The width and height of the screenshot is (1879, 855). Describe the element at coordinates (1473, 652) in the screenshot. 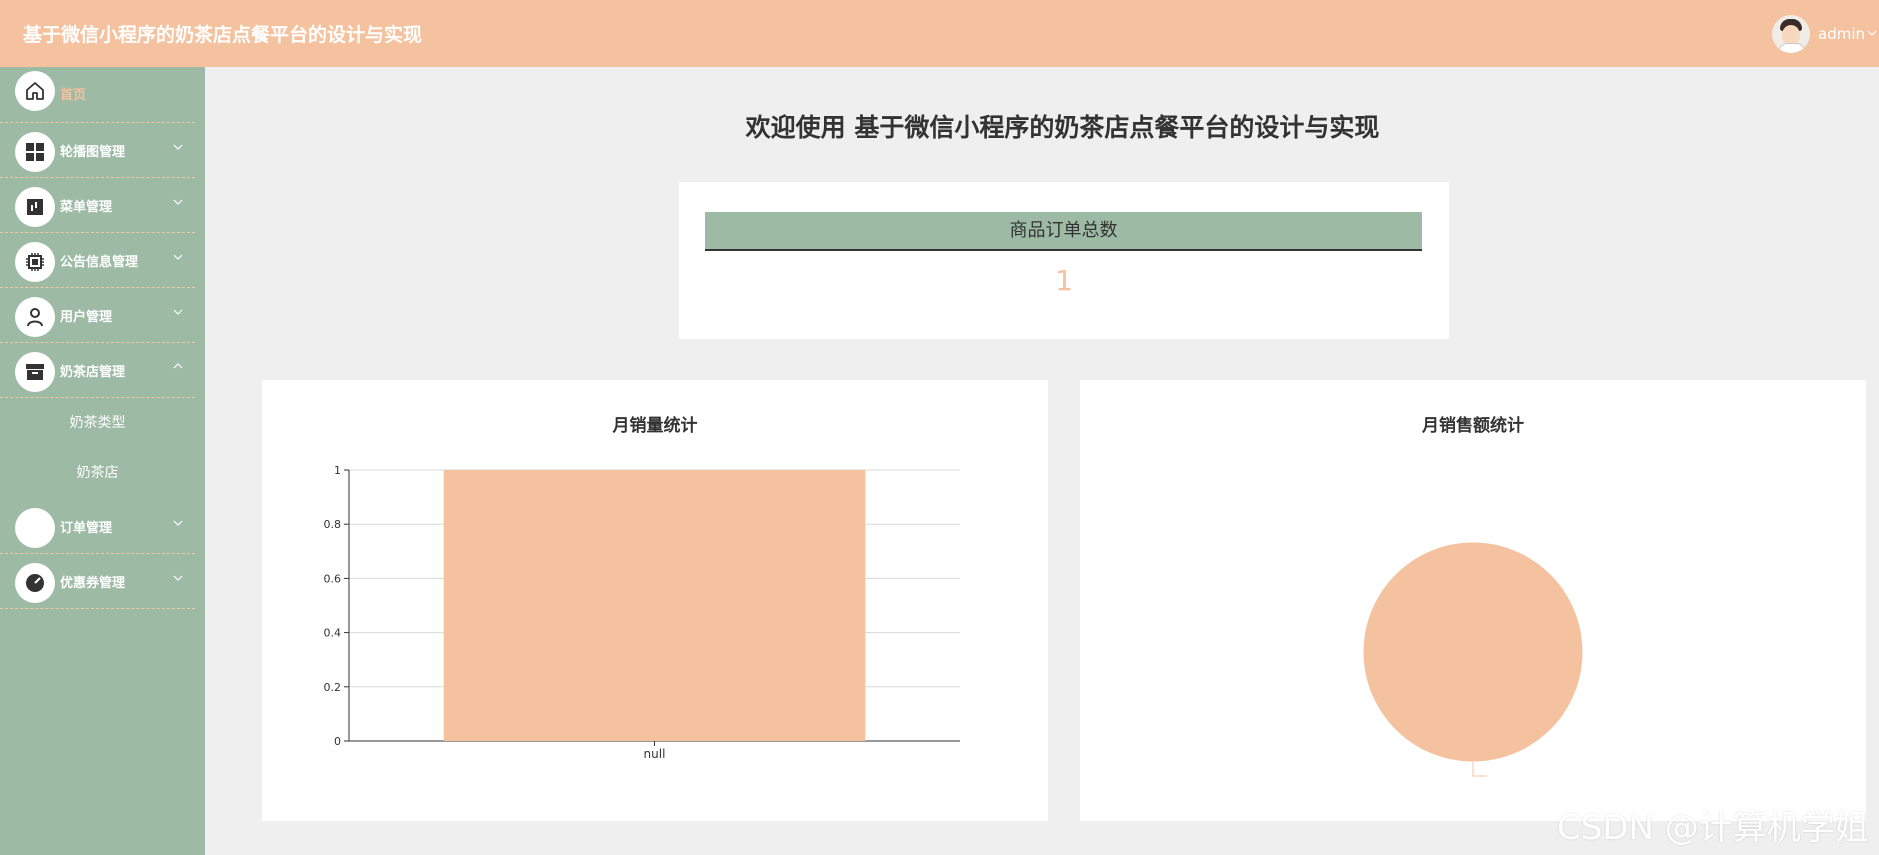

I see `pie-slice` at that location.